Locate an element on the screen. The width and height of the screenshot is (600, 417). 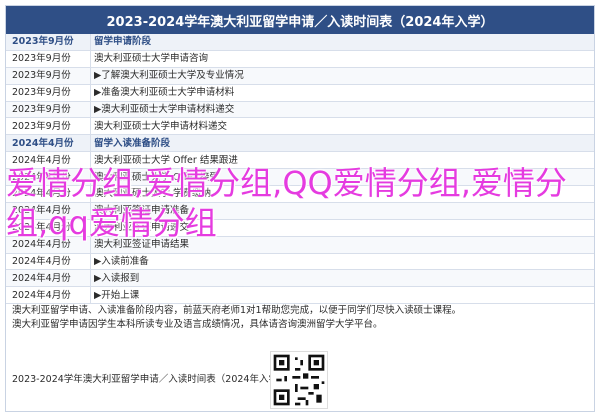
task-cell: ▶入读前准备 is located at coordinates (342, 262).